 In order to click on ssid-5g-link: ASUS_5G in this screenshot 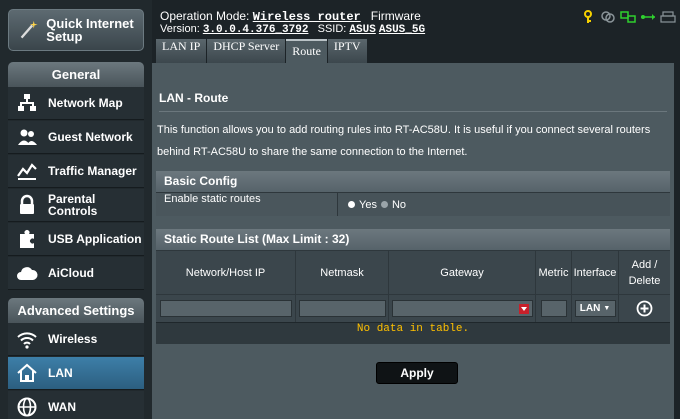, I will do `click(402, 30)`.